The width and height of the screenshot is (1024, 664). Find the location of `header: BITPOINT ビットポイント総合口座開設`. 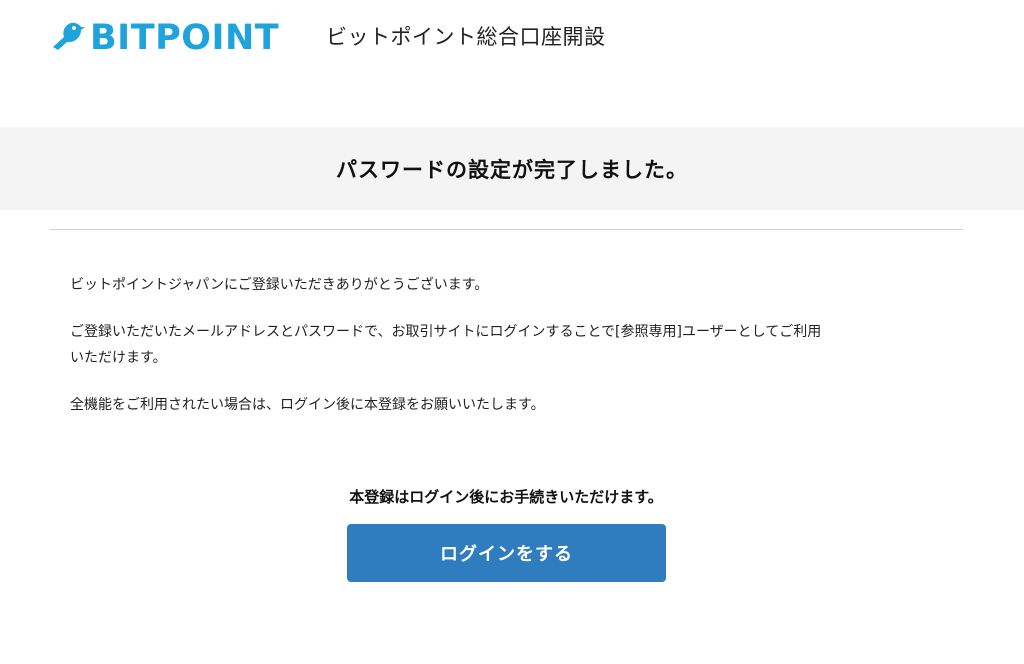

header: BITPOINT ビットポイント総合口座開設 is located at coordinates (512, 40).